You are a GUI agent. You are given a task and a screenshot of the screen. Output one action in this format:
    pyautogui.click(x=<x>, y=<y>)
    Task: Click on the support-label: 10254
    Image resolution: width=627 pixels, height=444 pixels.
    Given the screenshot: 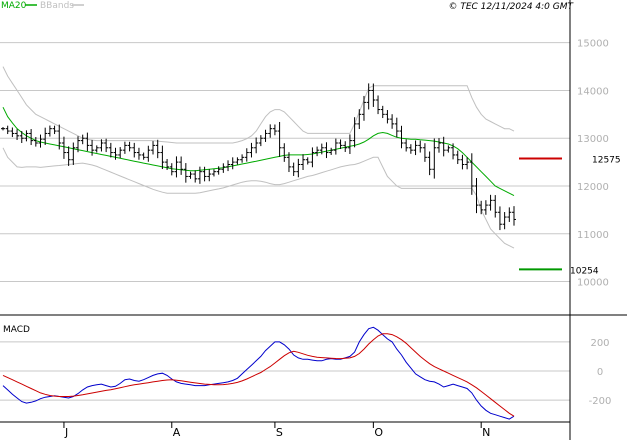 What is the action you would take?
    pyautogui.click(x=584, y=271)
    